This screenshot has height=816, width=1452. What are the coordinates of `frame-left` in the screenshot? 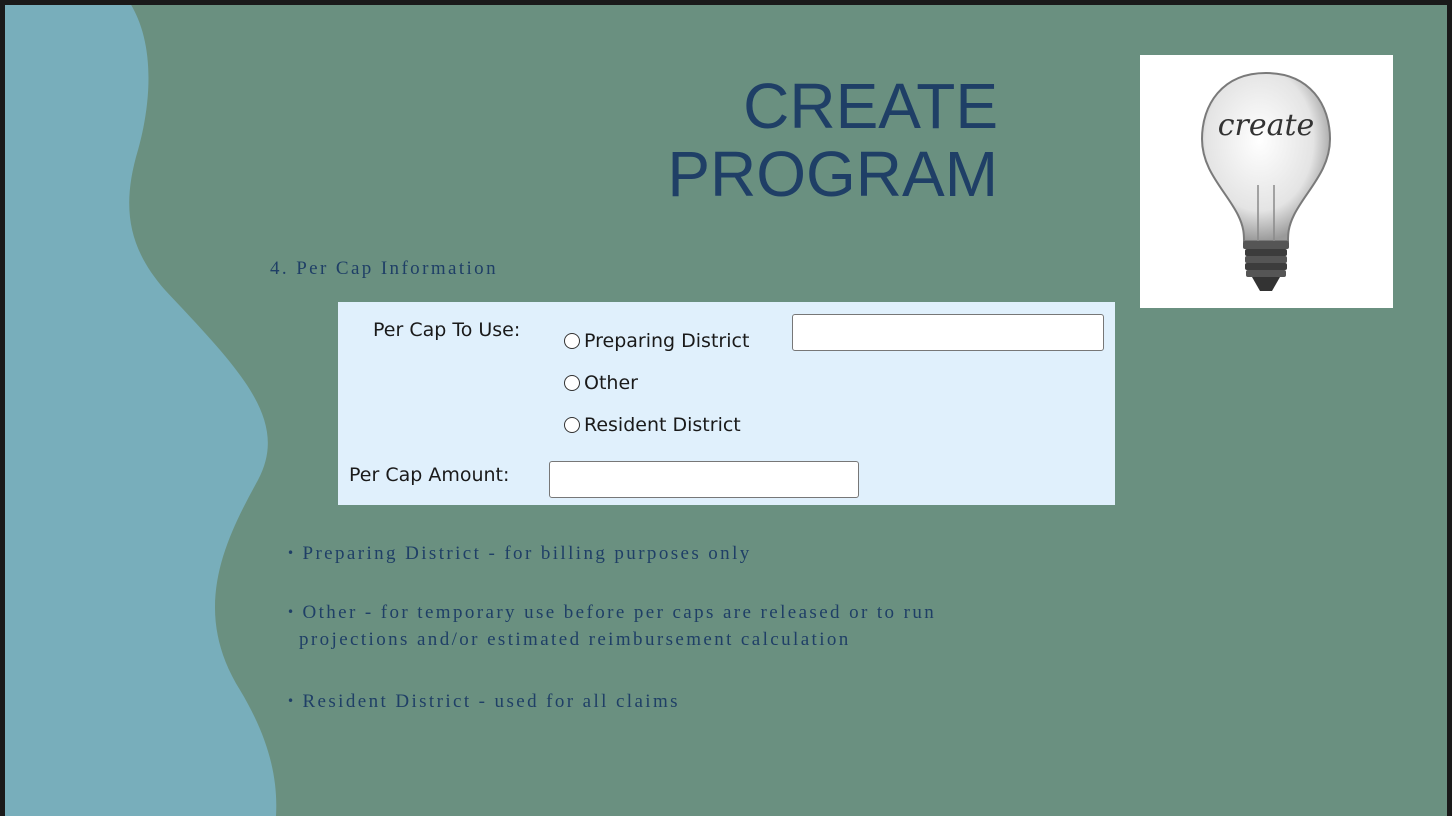 It's located at (2, 408).